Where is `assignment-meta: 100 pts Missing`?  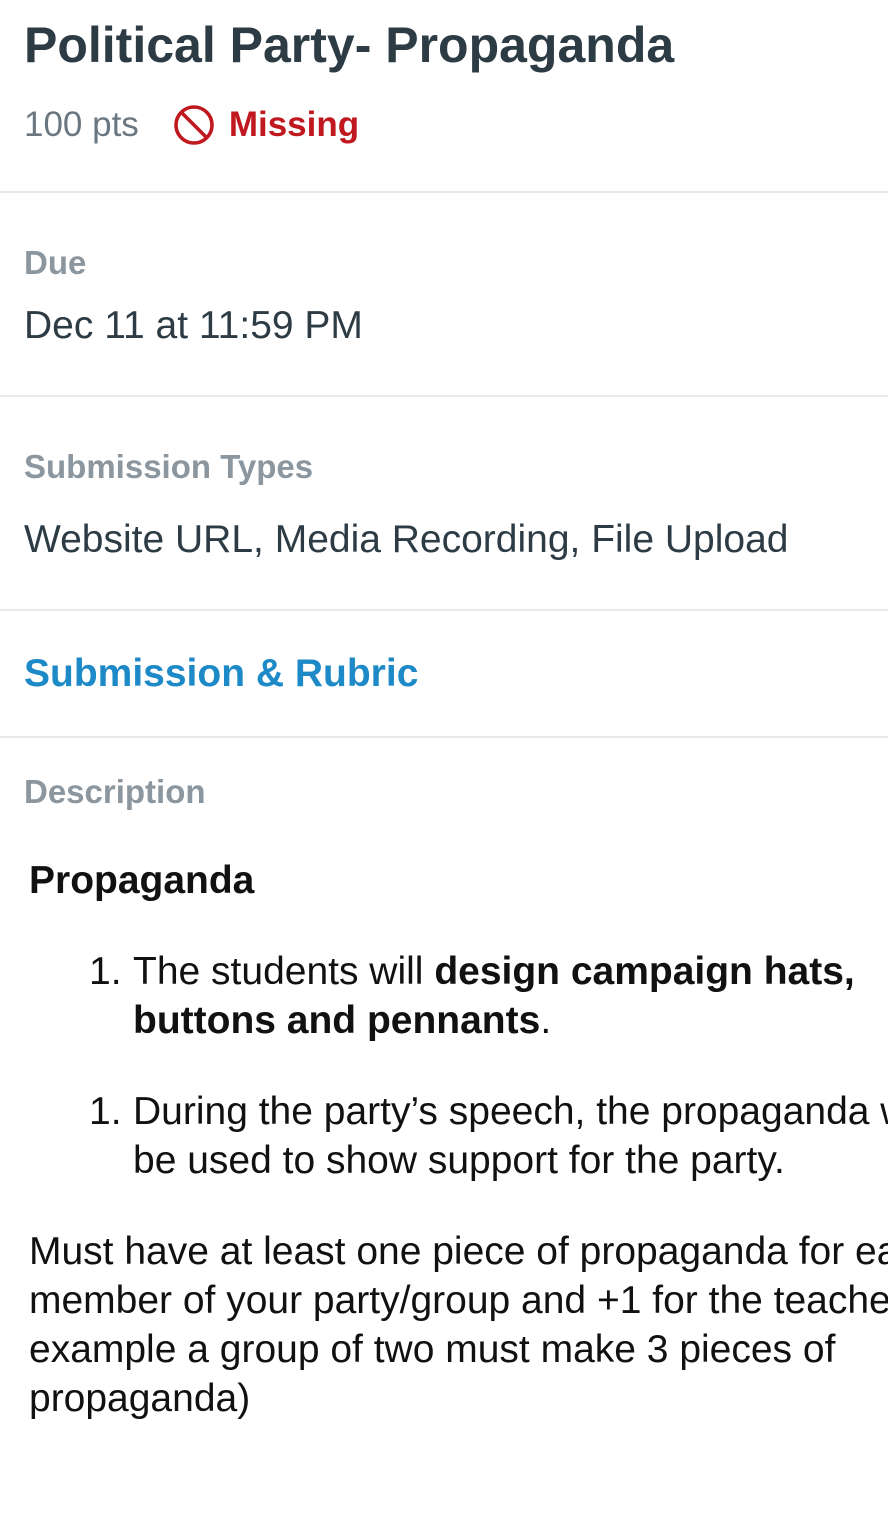 assignment-meta: 100 pts Missing is located at coordinates (191, 125).